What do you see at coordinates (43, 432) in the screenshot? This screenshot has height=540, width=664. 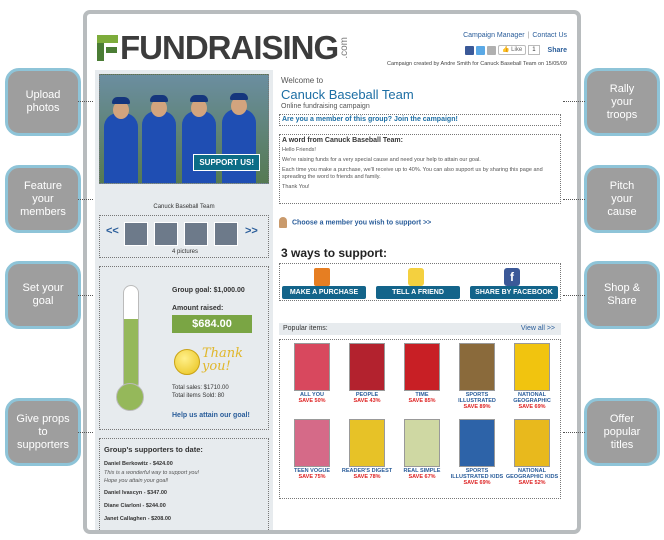 I see `callout-give-props: Give props to supporters` at bounding box center [43, 432].